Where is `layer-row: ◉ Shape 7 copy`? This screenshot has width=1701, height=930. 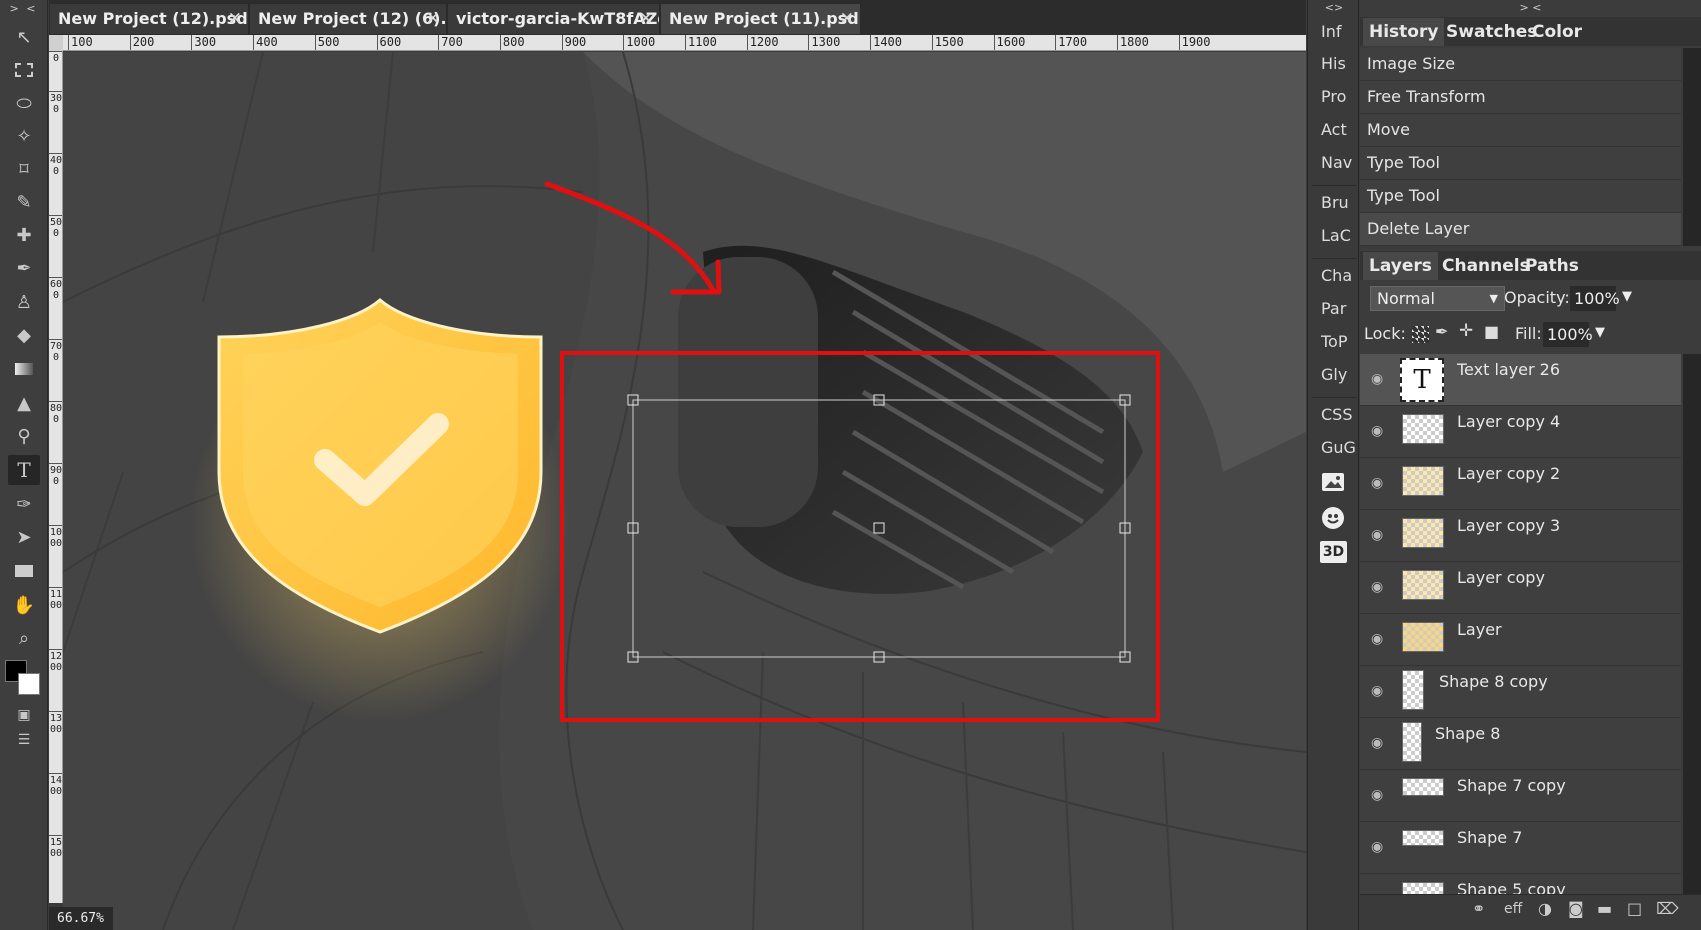
layer-row: ◉ Shape 7 copy is located at coordinates (1520, 796).